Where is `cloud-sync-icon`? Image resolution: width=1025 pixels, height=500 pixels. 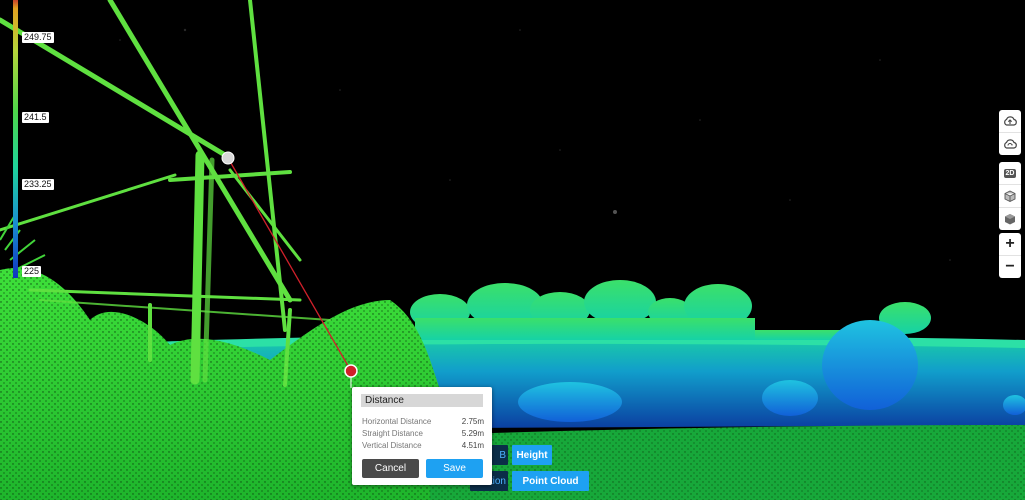 cloud-sync-icon is located at coordinates (1010, 144).